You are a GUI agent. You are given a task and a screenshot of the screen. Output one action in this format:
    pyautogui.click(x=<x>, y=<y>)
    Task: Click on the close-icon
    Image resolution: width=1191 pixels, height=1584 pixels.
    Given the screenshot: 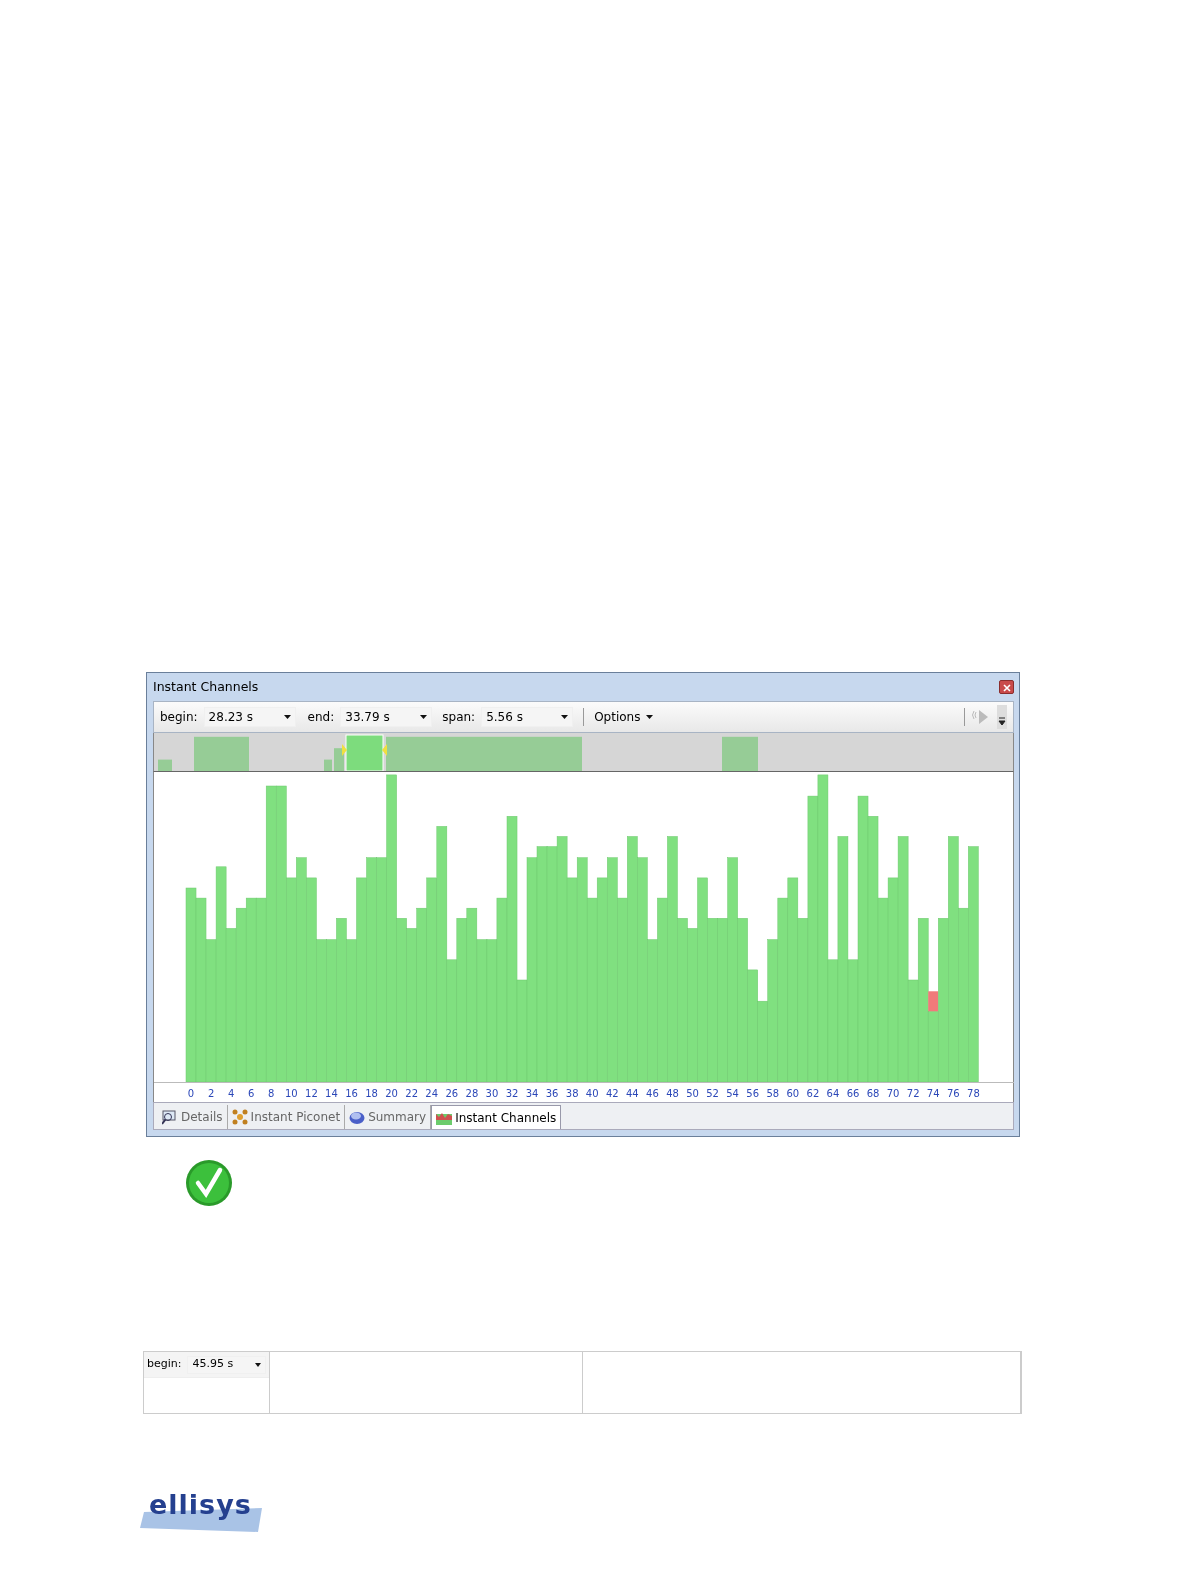 What is the action you would take?
    pyautogui.click(x=1006, y=687)
    